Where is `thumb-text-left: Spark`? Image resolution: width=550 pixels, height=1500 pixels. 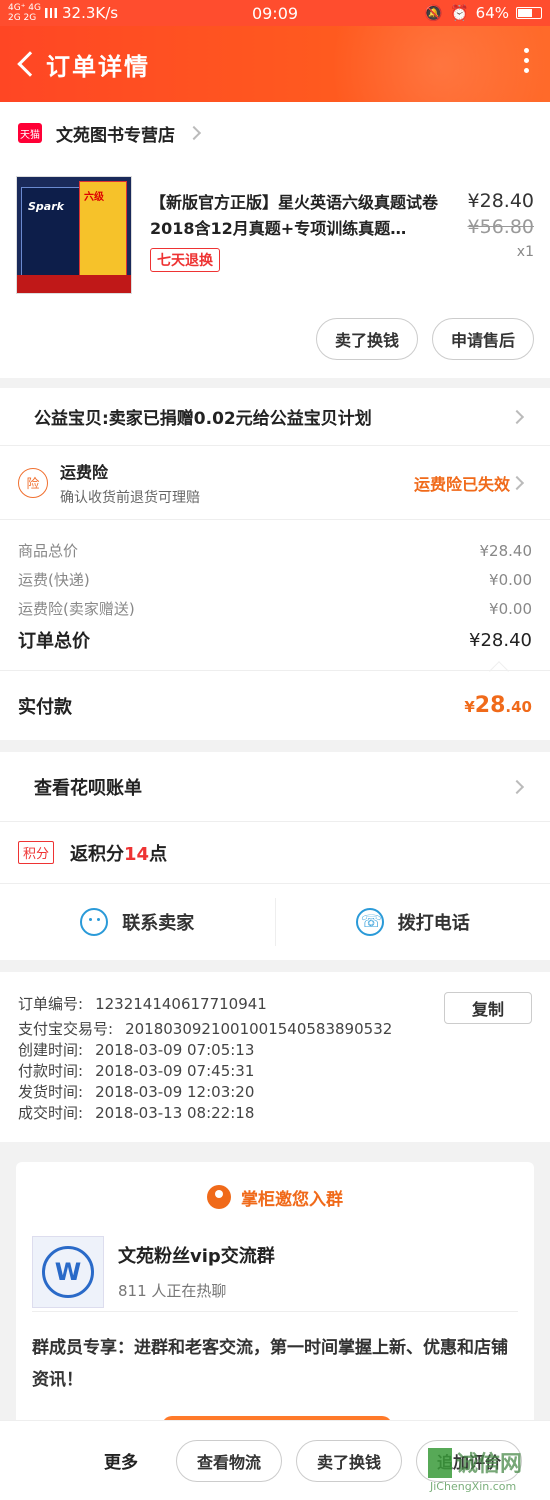 thumb-text-left: Spark is located at coordinates (46, 206).